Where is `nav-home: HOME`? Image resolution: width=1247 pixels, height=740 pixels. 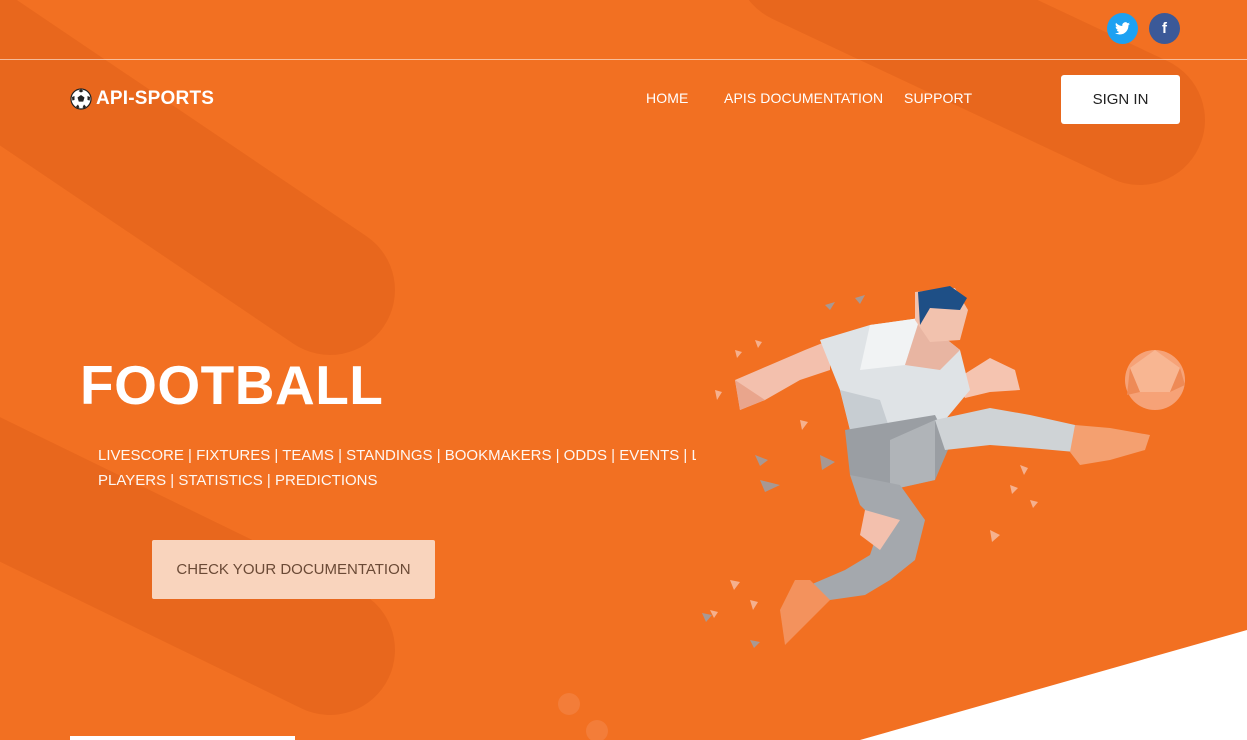
nav-home: HOME is located at coordinates (667, 98).